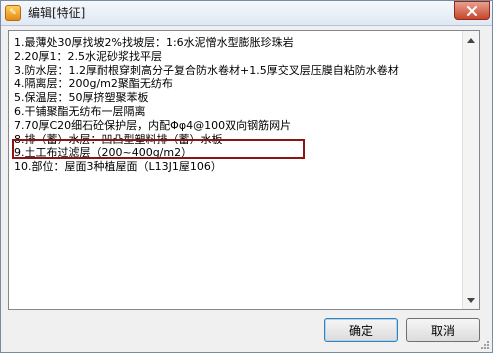 This screenshot has width=493, height=353. I want to click on close-button, so click(472, 10).